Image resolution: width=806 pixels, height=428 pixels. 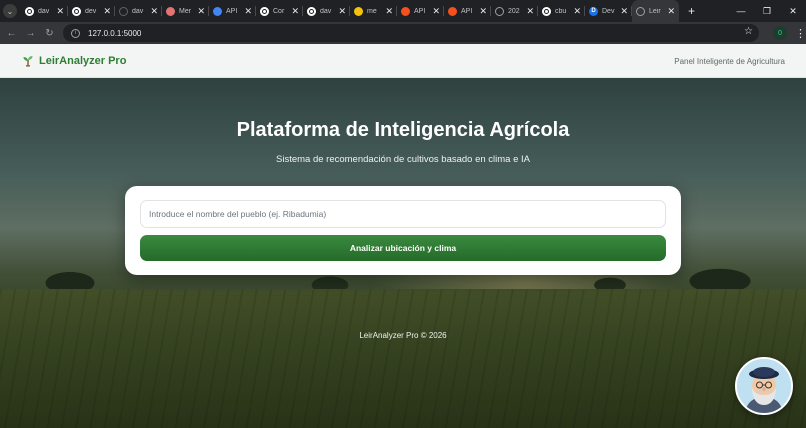 What do you see at coordinates (75, 33) in the screenshot?
I see `site-info-icon: i` at bounding box center [75, 33].